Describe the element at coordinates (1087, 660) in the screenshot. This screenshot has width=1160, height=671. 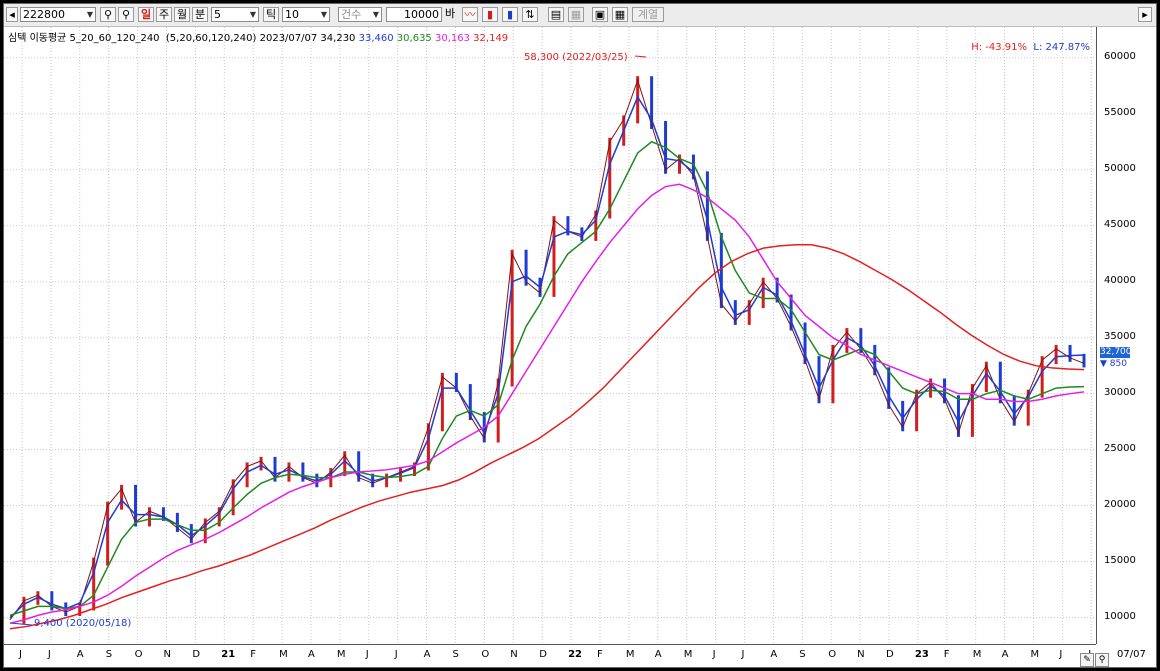
I see `edit-icon: ✎` at that location.